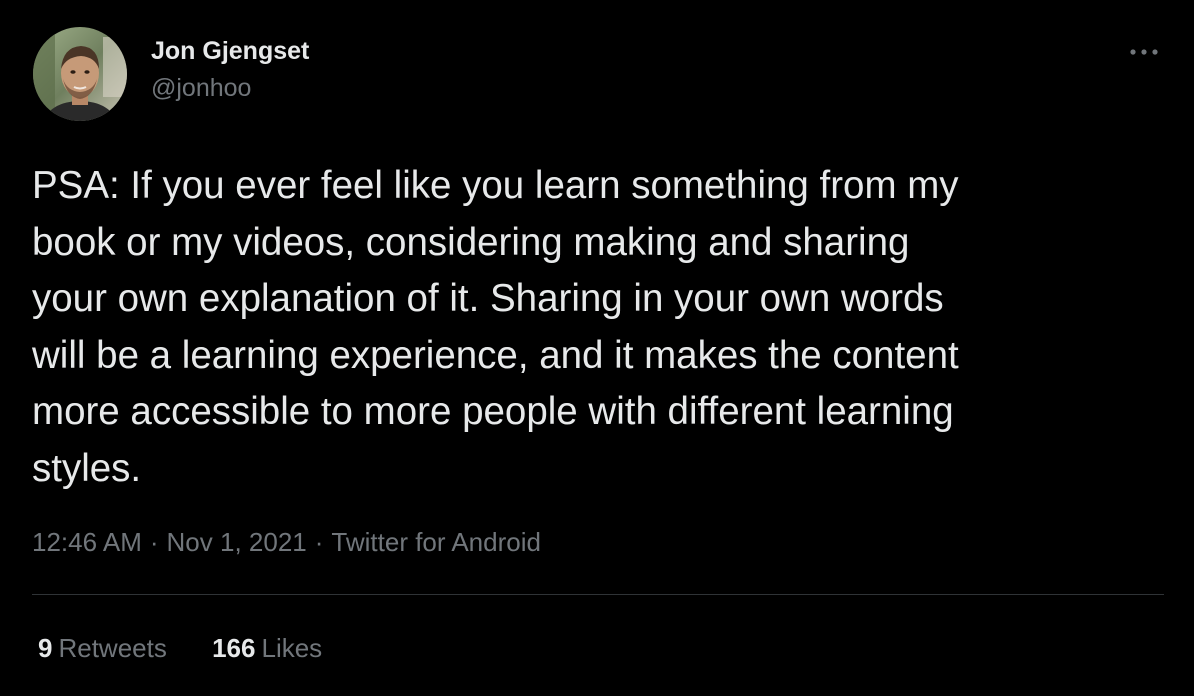 Image resolution: width=1194 pixels, height=696 pixels. I want to click on tweet-source: Twitter for Android, so click(436, 542).